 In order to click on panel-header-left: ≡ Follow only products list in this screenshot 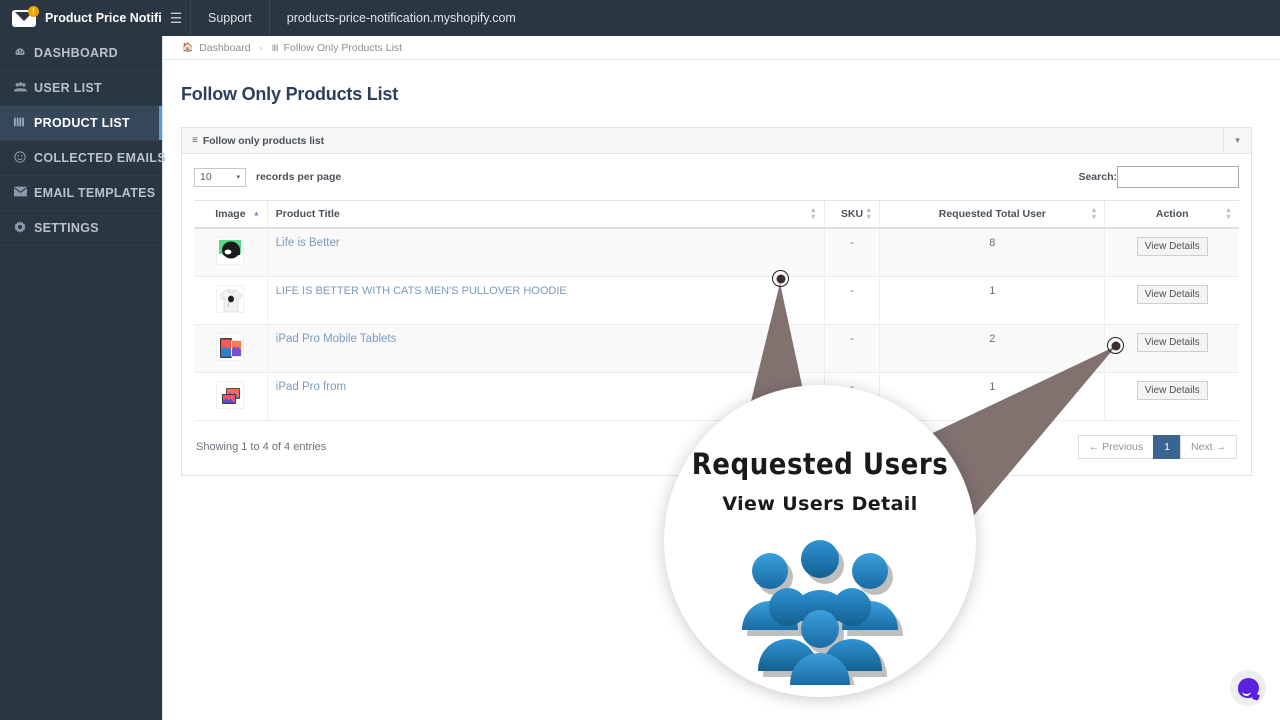, I will do `click(258, 141)`.